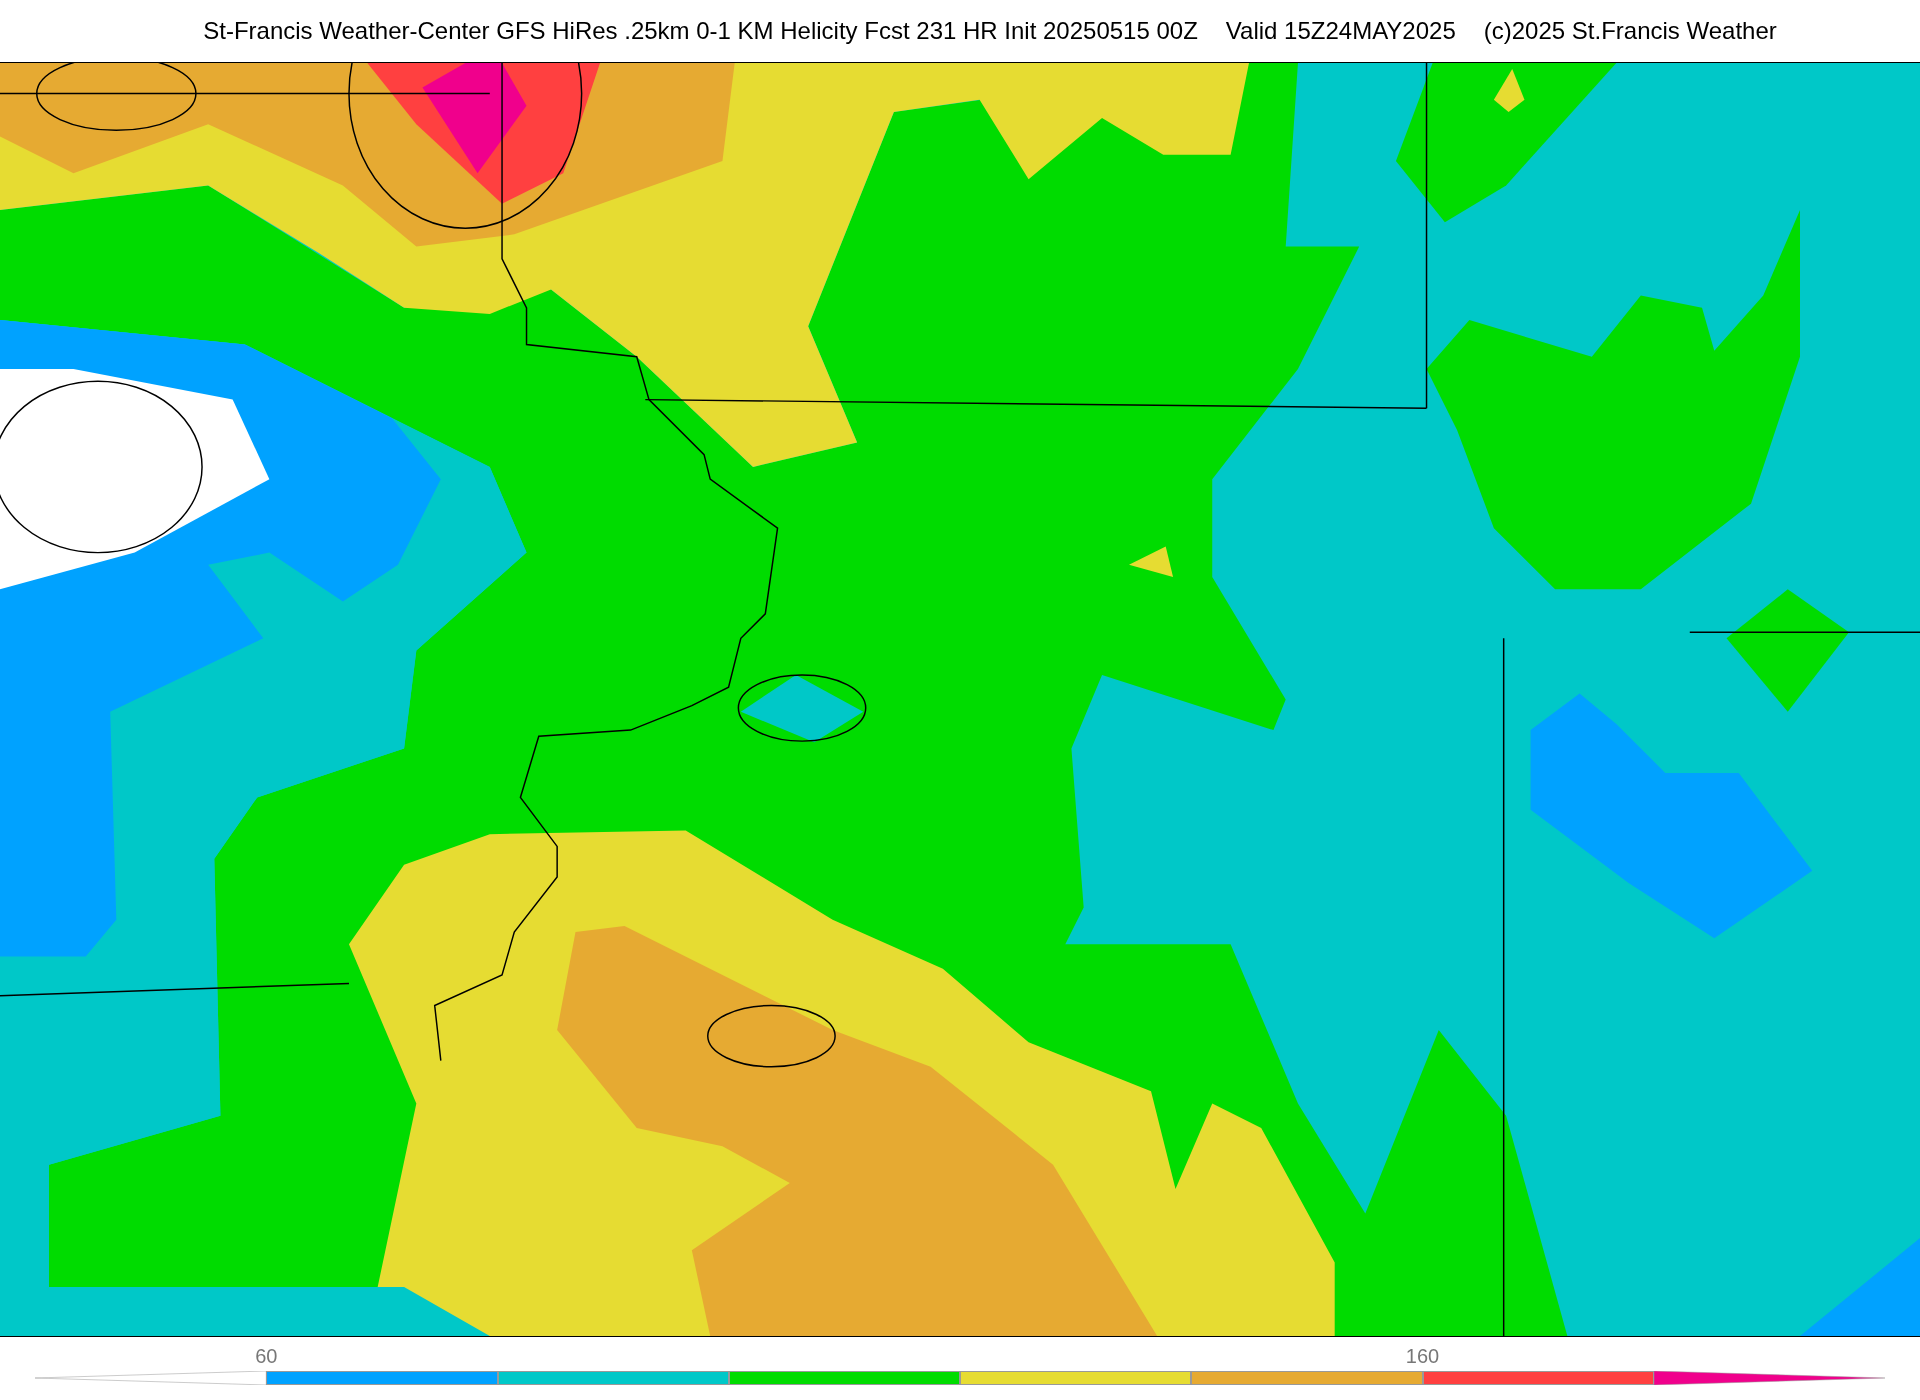 This screenshot has height=1400, width=1920. Describe the element at coordinates (1340, 31) in the screenshot. I see `map-title: Valid 15Z24MAY2025` at that location.